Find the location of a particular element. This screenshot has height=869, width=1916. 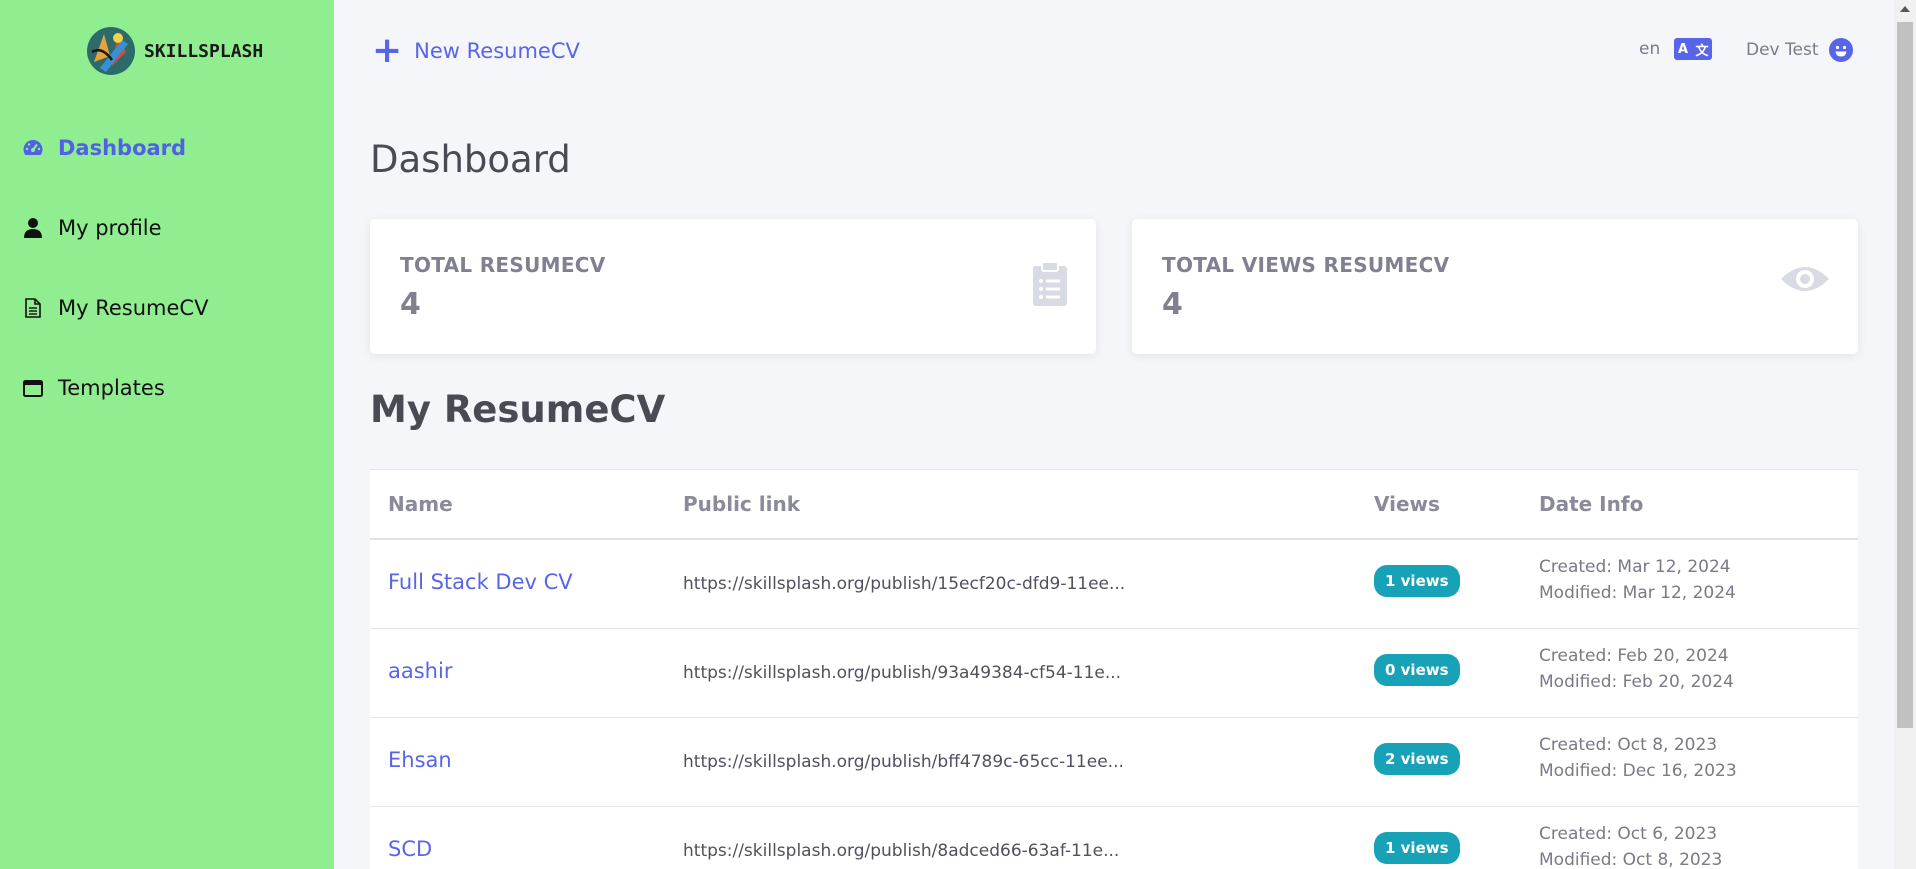

scroll-up-arrow-icon is located at coordinates (1905, 9).